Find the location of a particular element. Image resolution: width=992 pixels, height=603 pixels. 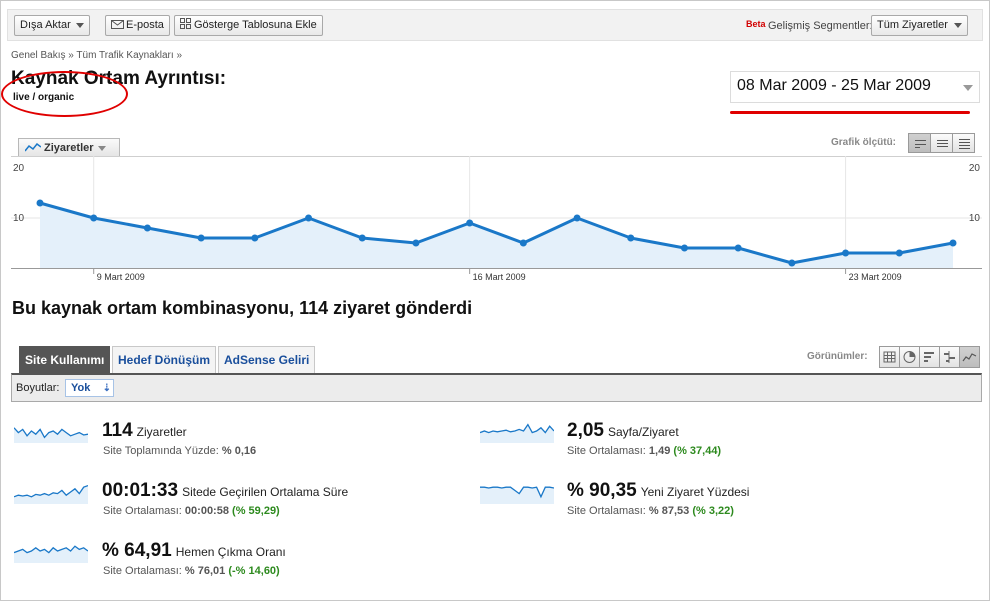

stat-sub: Site Ortalaması: % 87,53 (% 3,22) is located at coordinates (650, 511).